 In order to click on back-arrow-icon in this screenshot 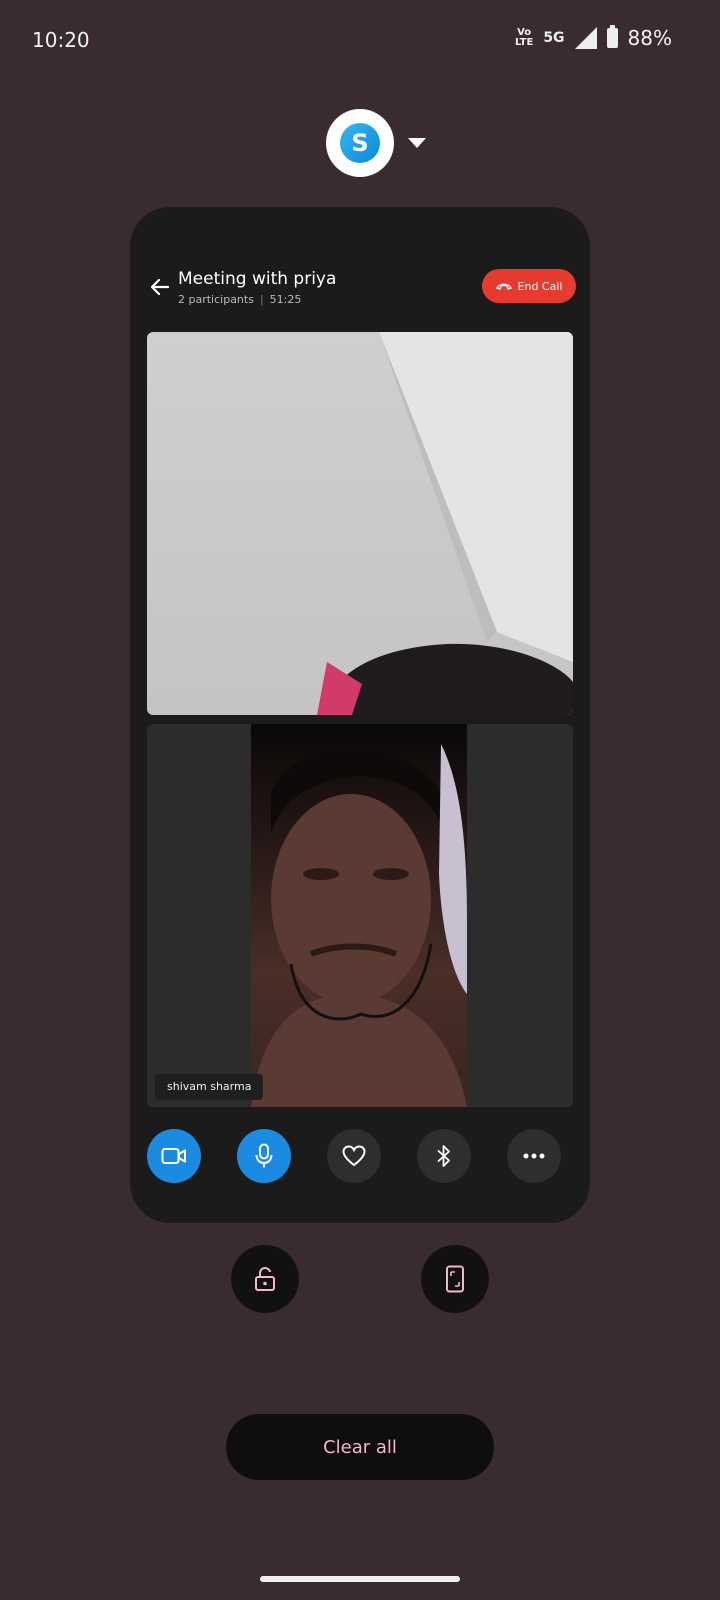, I will do `click(160, 287)`.